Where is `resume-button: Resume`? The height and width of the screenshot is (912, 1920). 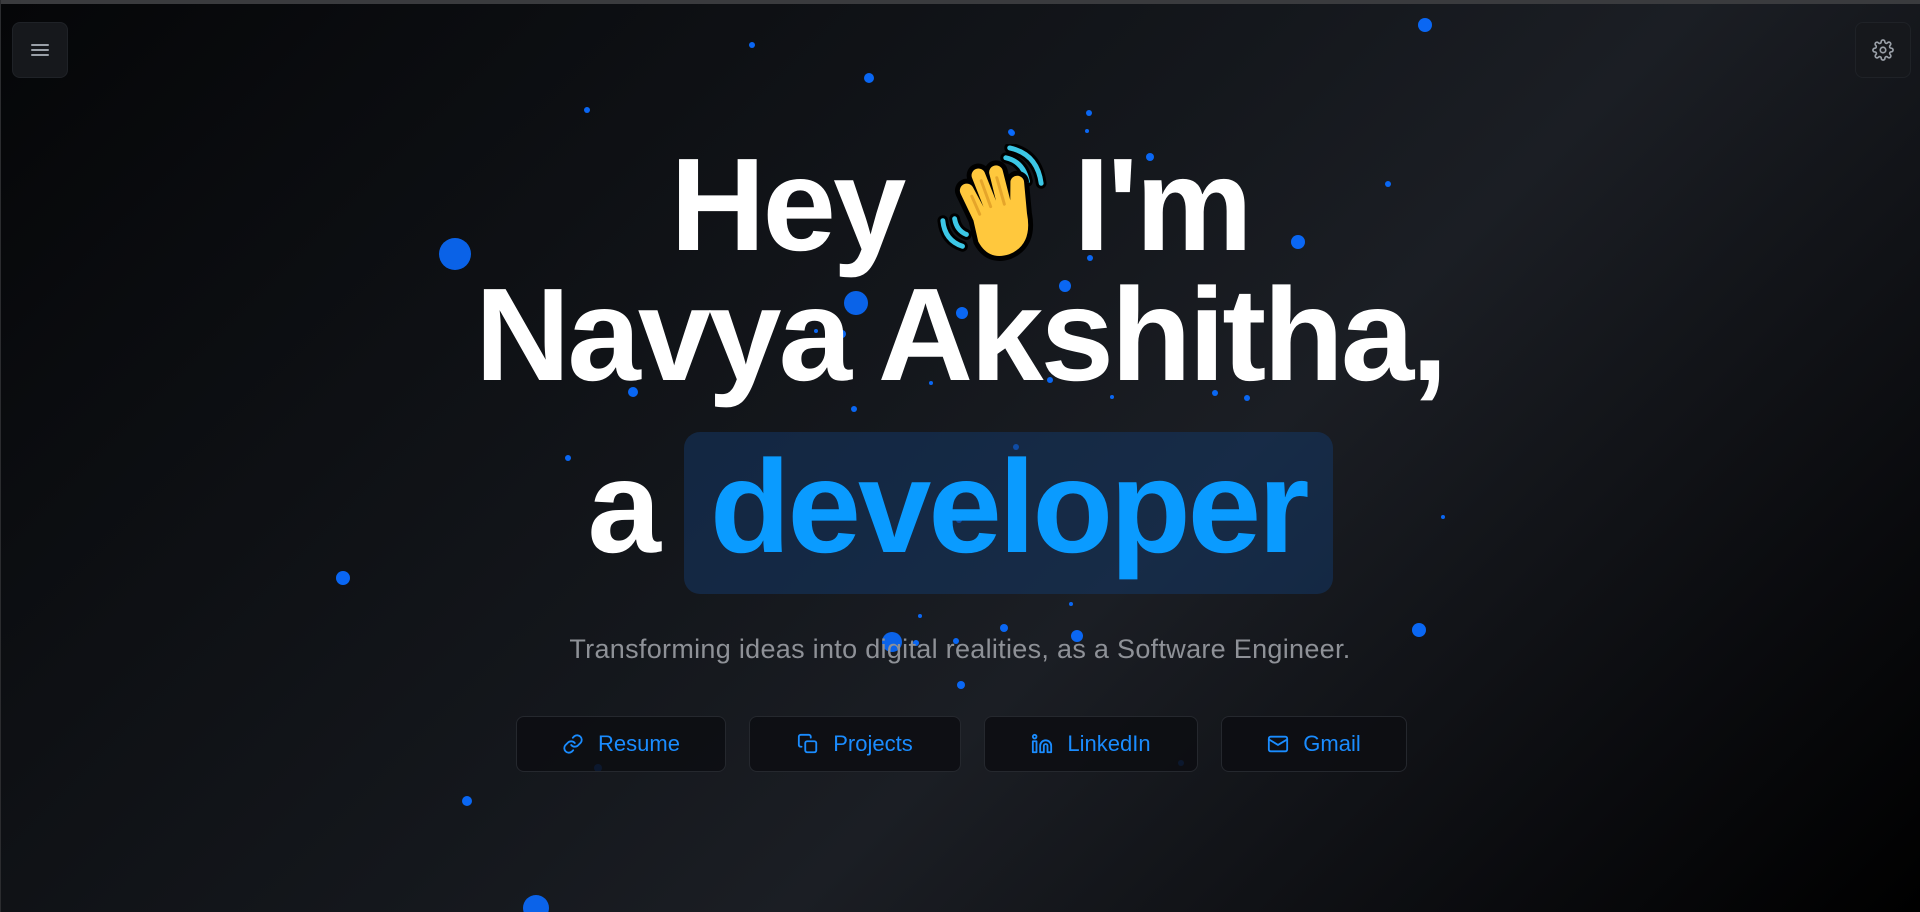
resume-button: Resume is located at coordinates (621, 744).